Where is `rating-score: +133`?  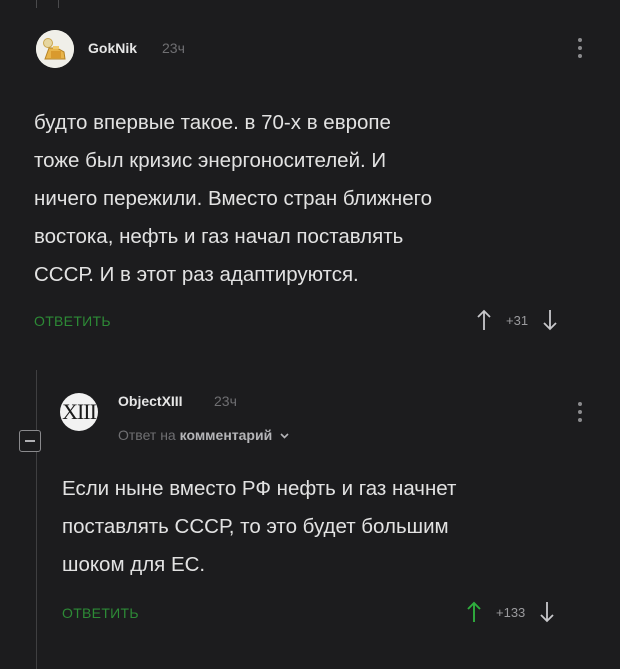
rating-score: +133 is located at coordinates (511, 612).